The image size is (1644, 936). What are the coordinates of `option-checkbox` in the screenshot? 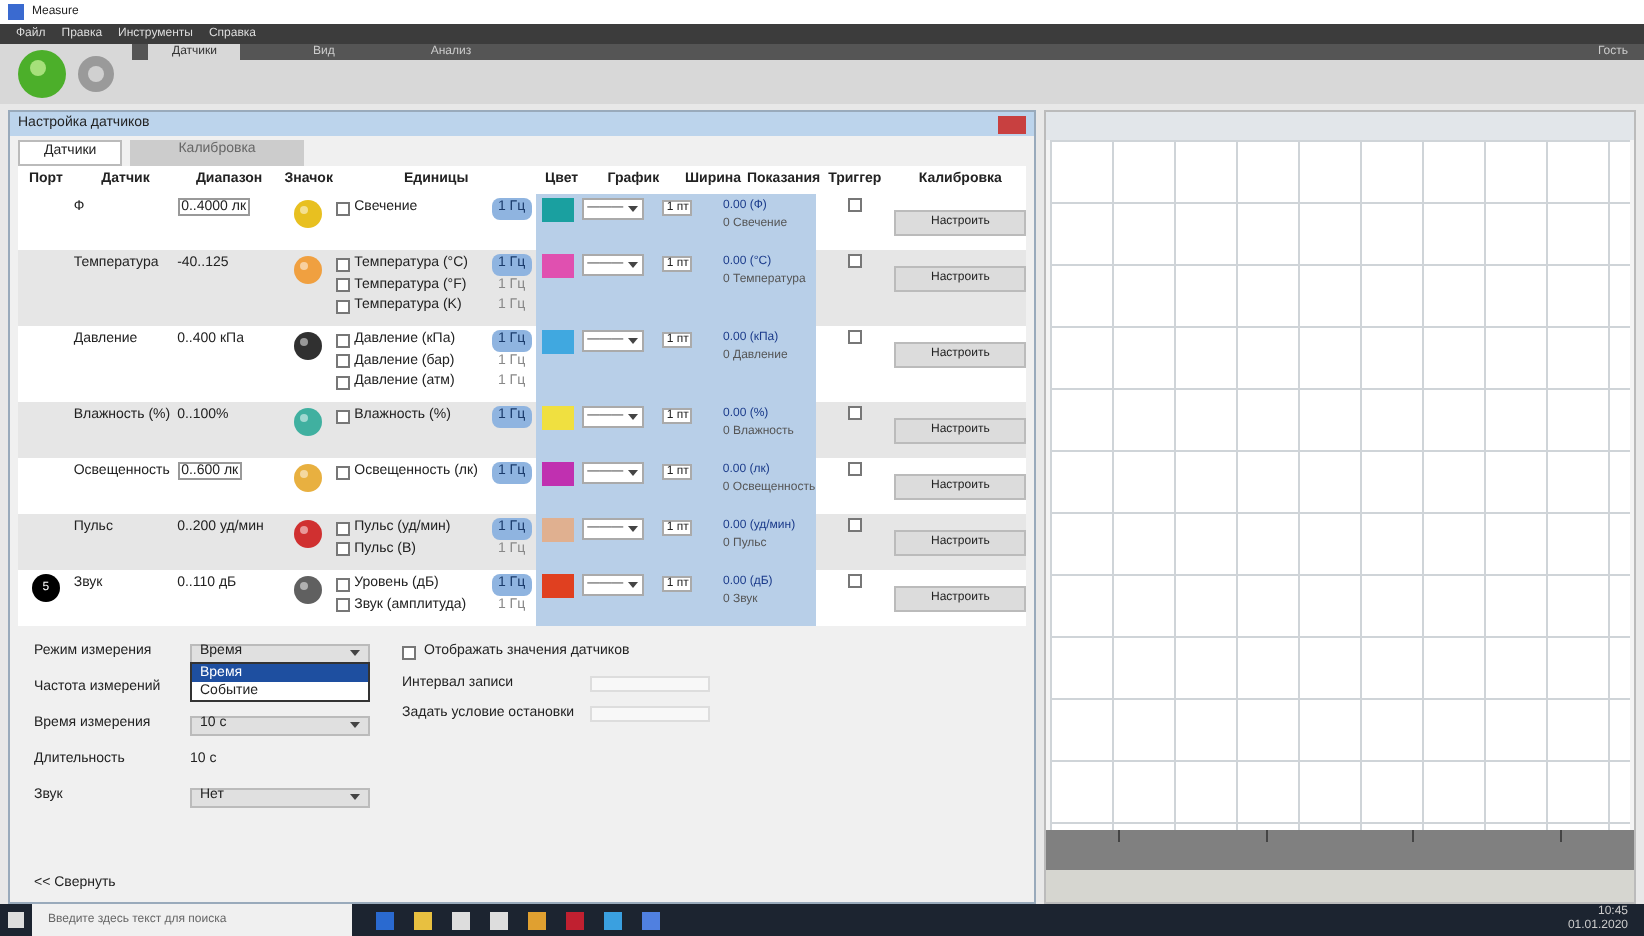 It's located at (409, 652).